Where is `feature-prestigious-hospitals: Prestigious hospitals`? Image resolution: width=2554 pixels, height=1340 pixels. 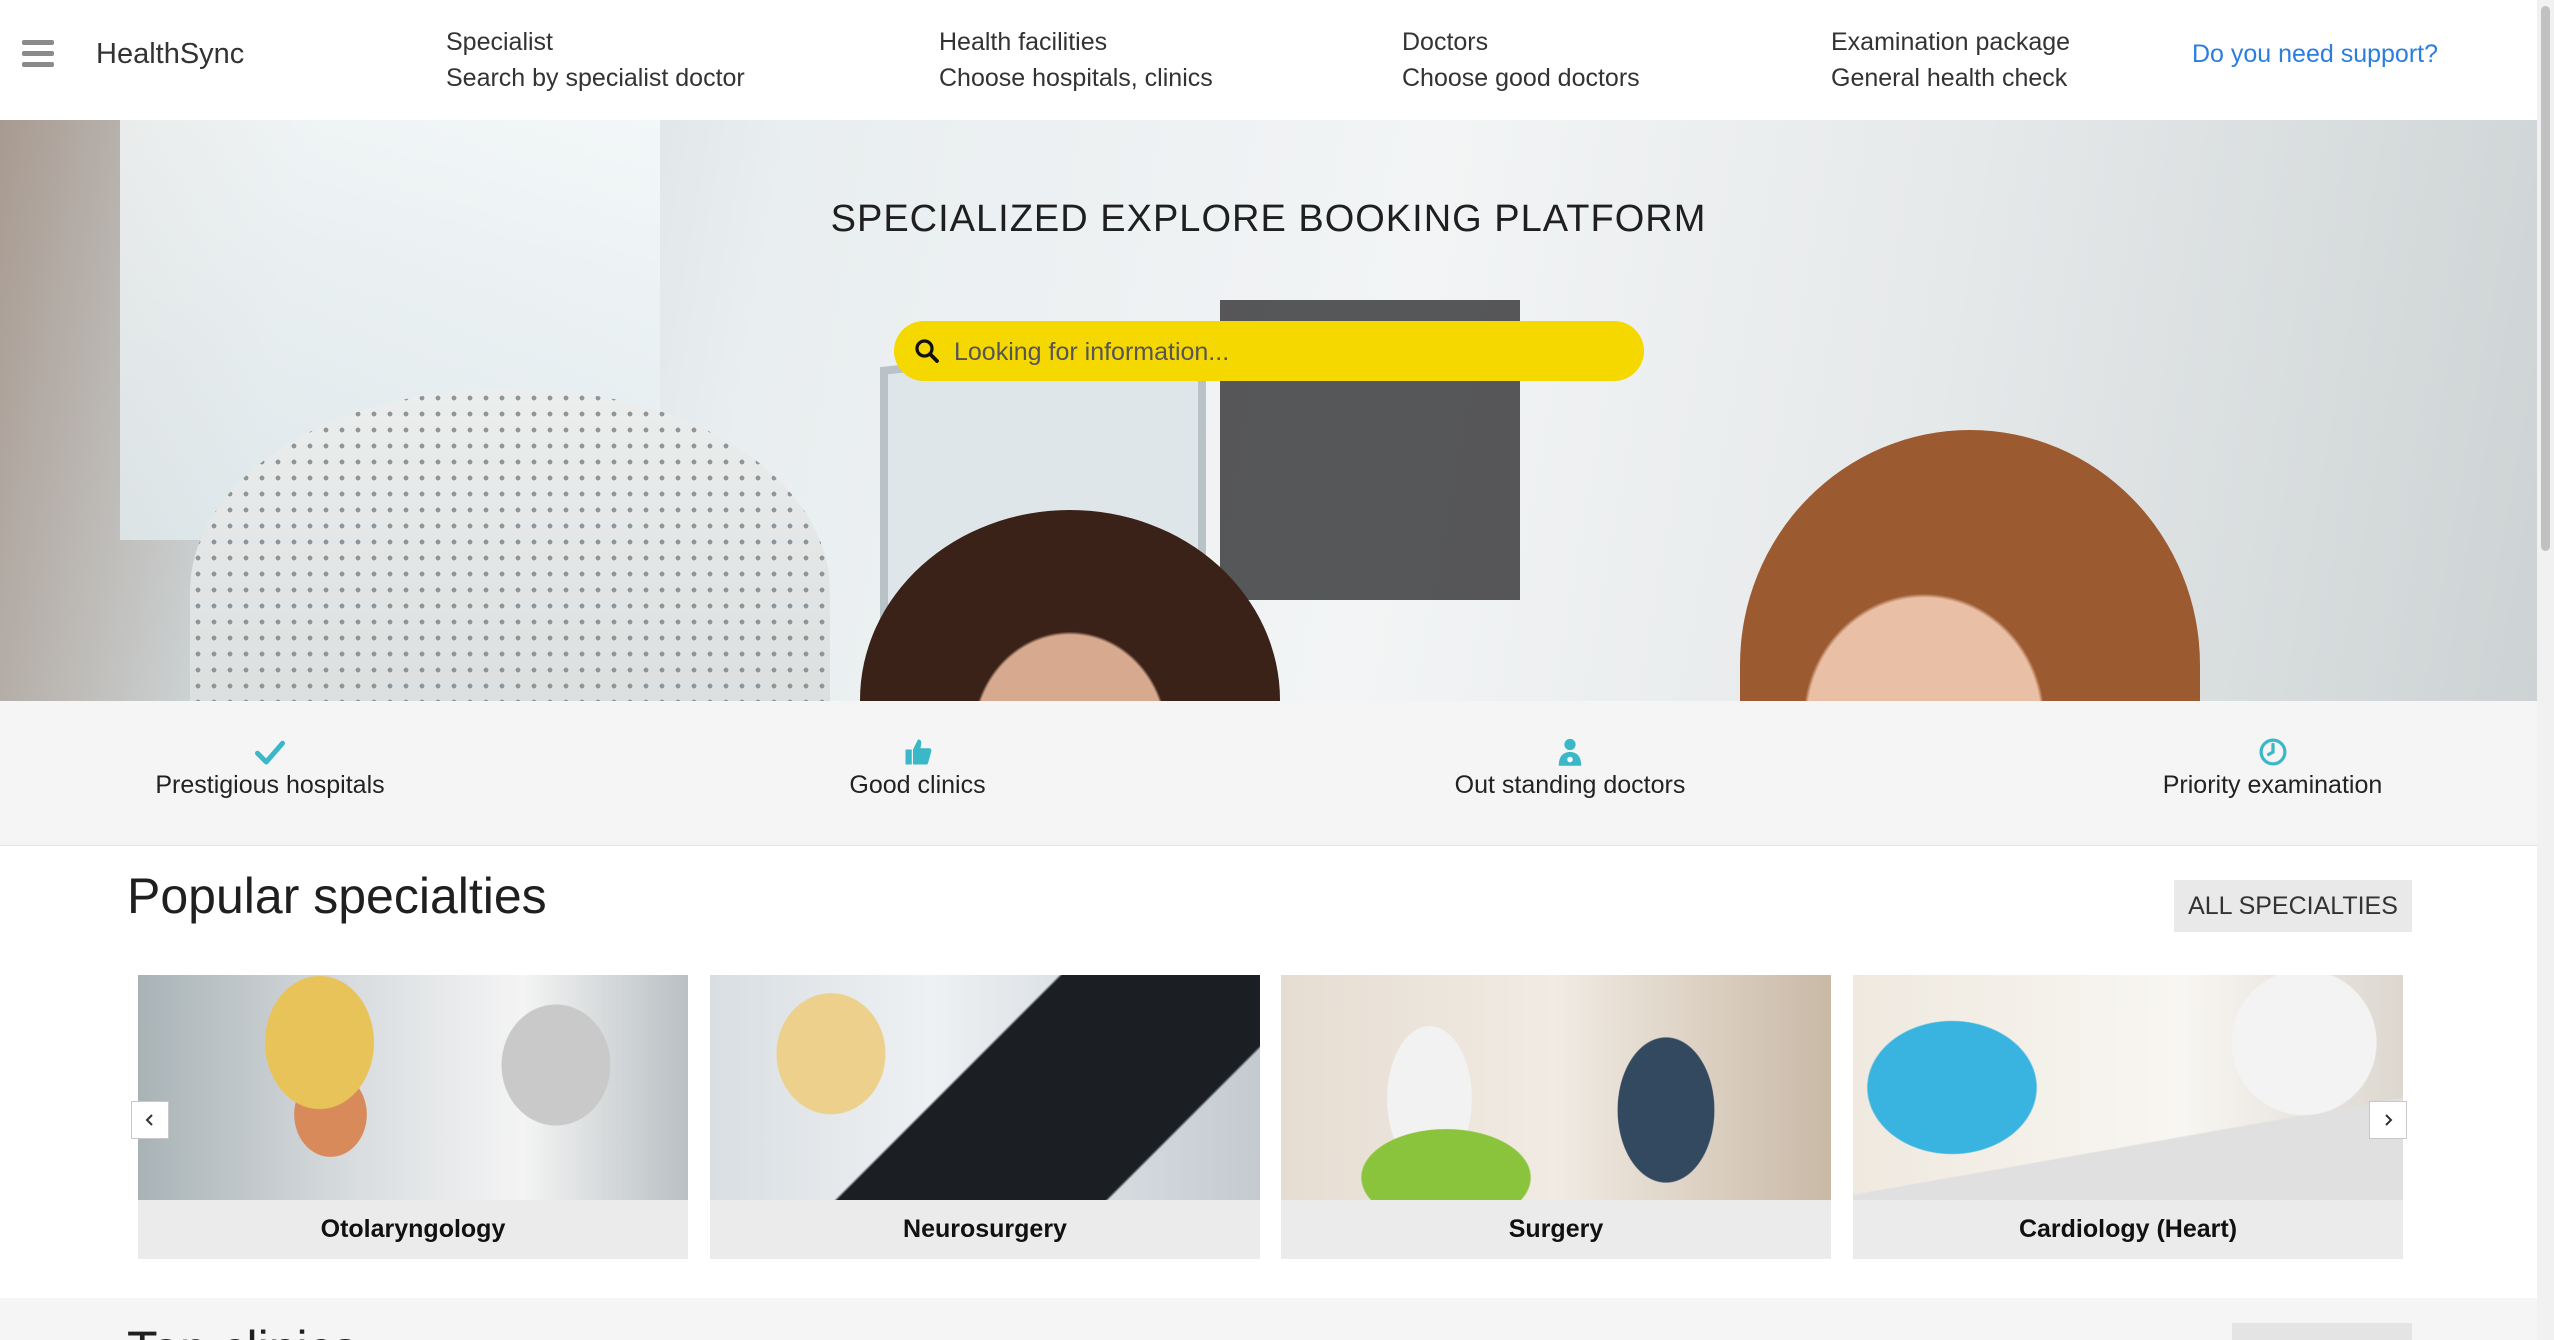
feature-prestigious-hospitals: Prestigious hospitals is located at coordinates (270, 768).